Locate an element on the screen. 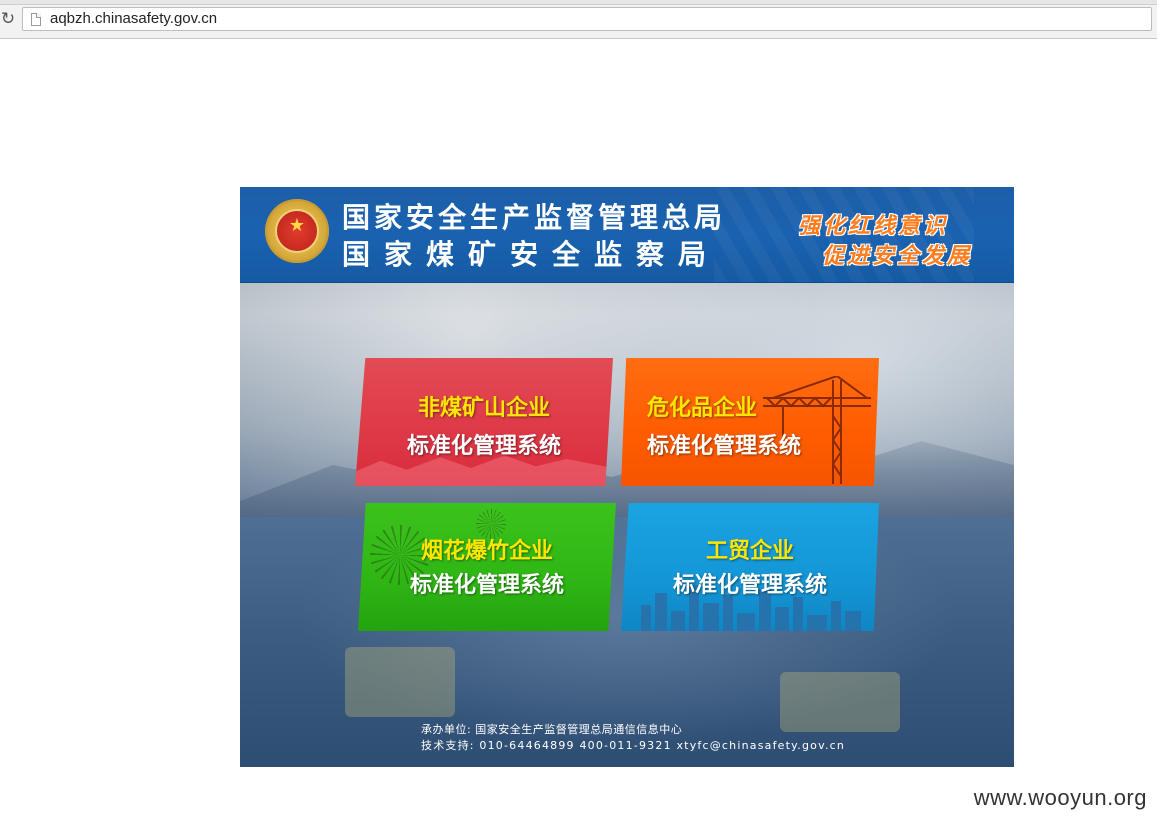 This screenshot has height=825, width=1157. slogan-line-2: 促进安全发展 is located at coordinates (897, 256).